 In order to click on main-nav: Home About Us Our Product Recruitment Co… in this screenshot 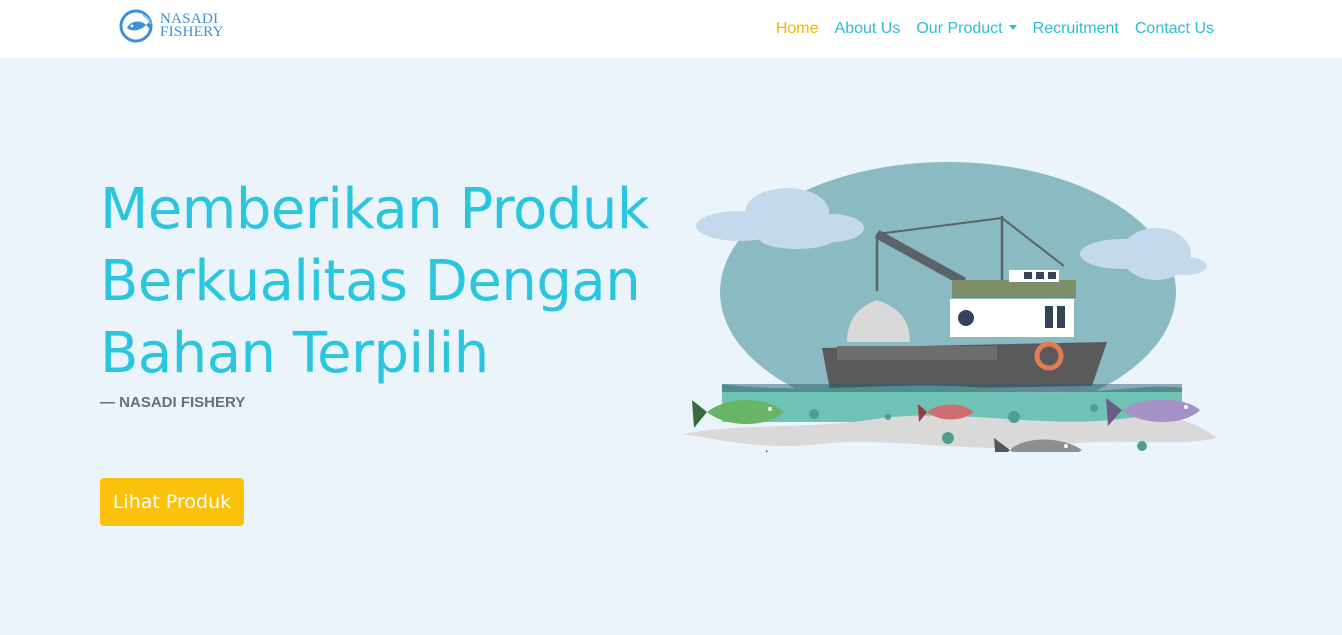, I will do `click(995, 29)`.